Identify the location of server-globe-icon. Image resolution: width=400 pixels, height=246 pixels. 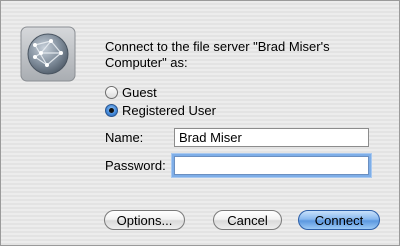
(48, 54).